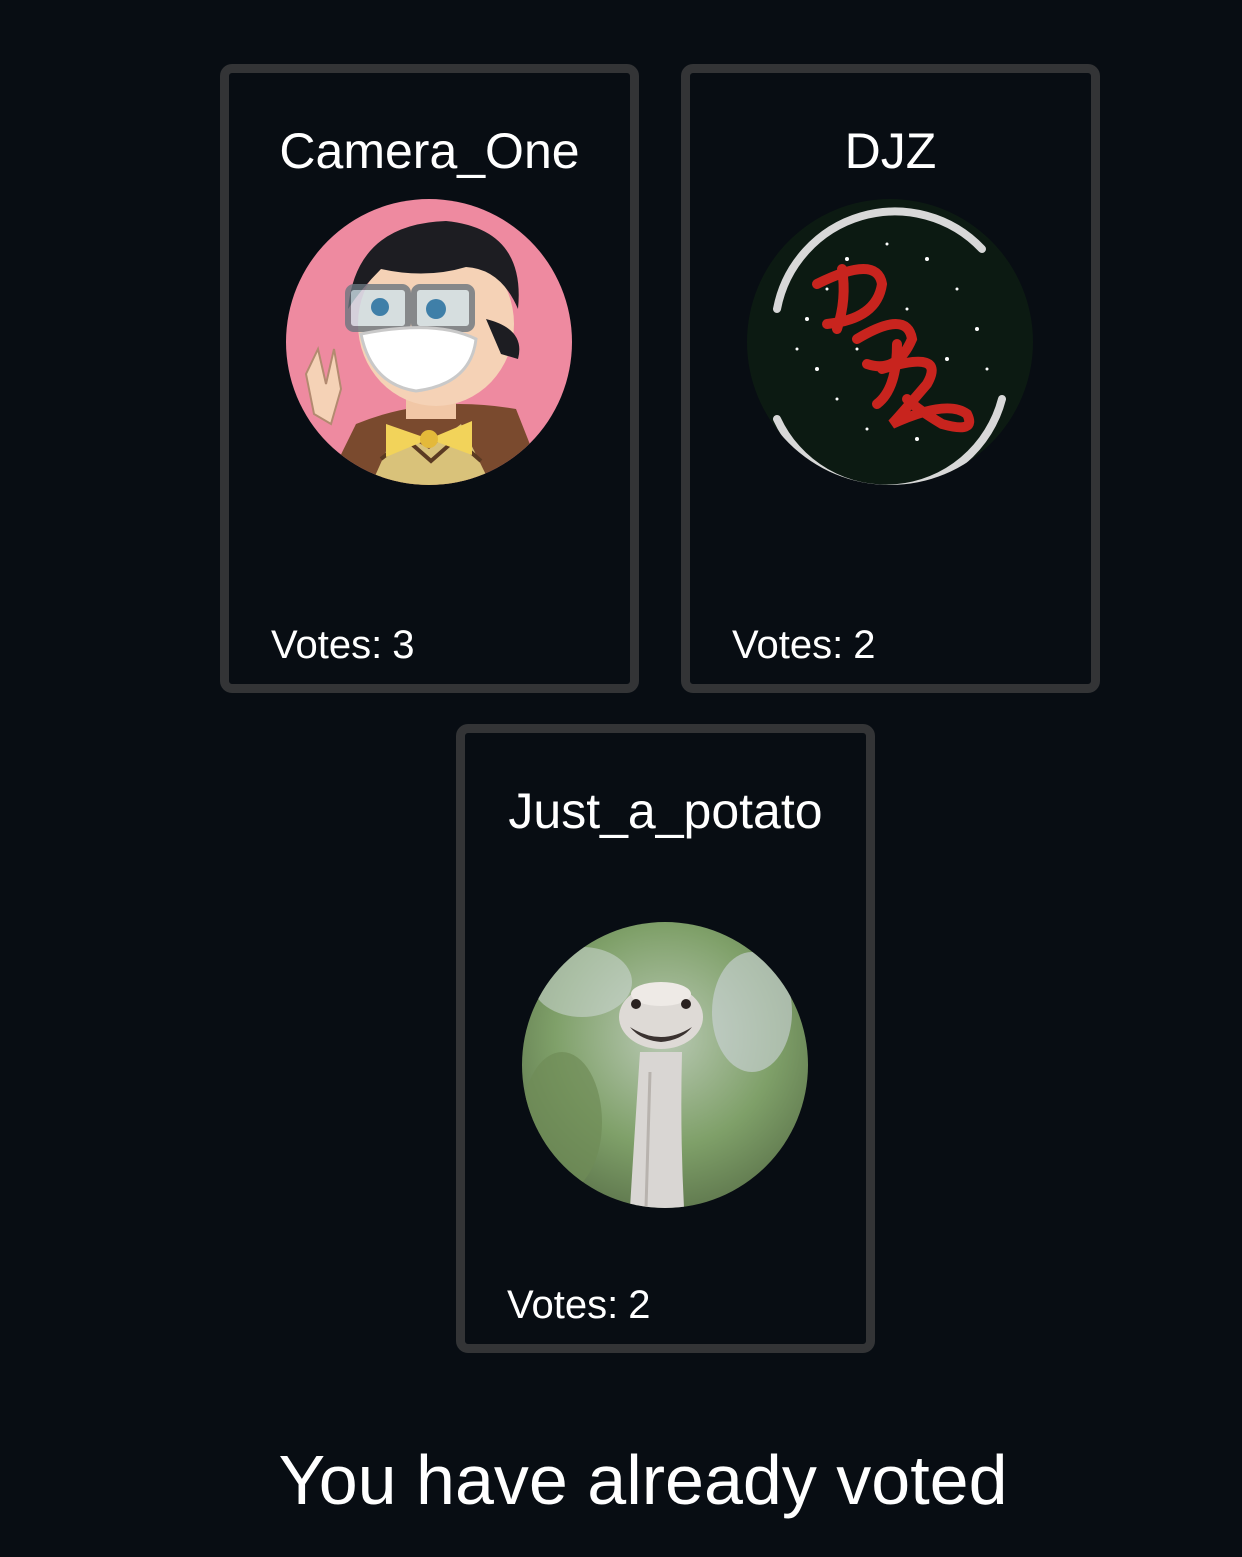 Image resolution: width=1242 pixels, height=1557 pixels. Describe the element at coordinates (403, 645) in the screenshot. I see `votes-value: 3` at that location.